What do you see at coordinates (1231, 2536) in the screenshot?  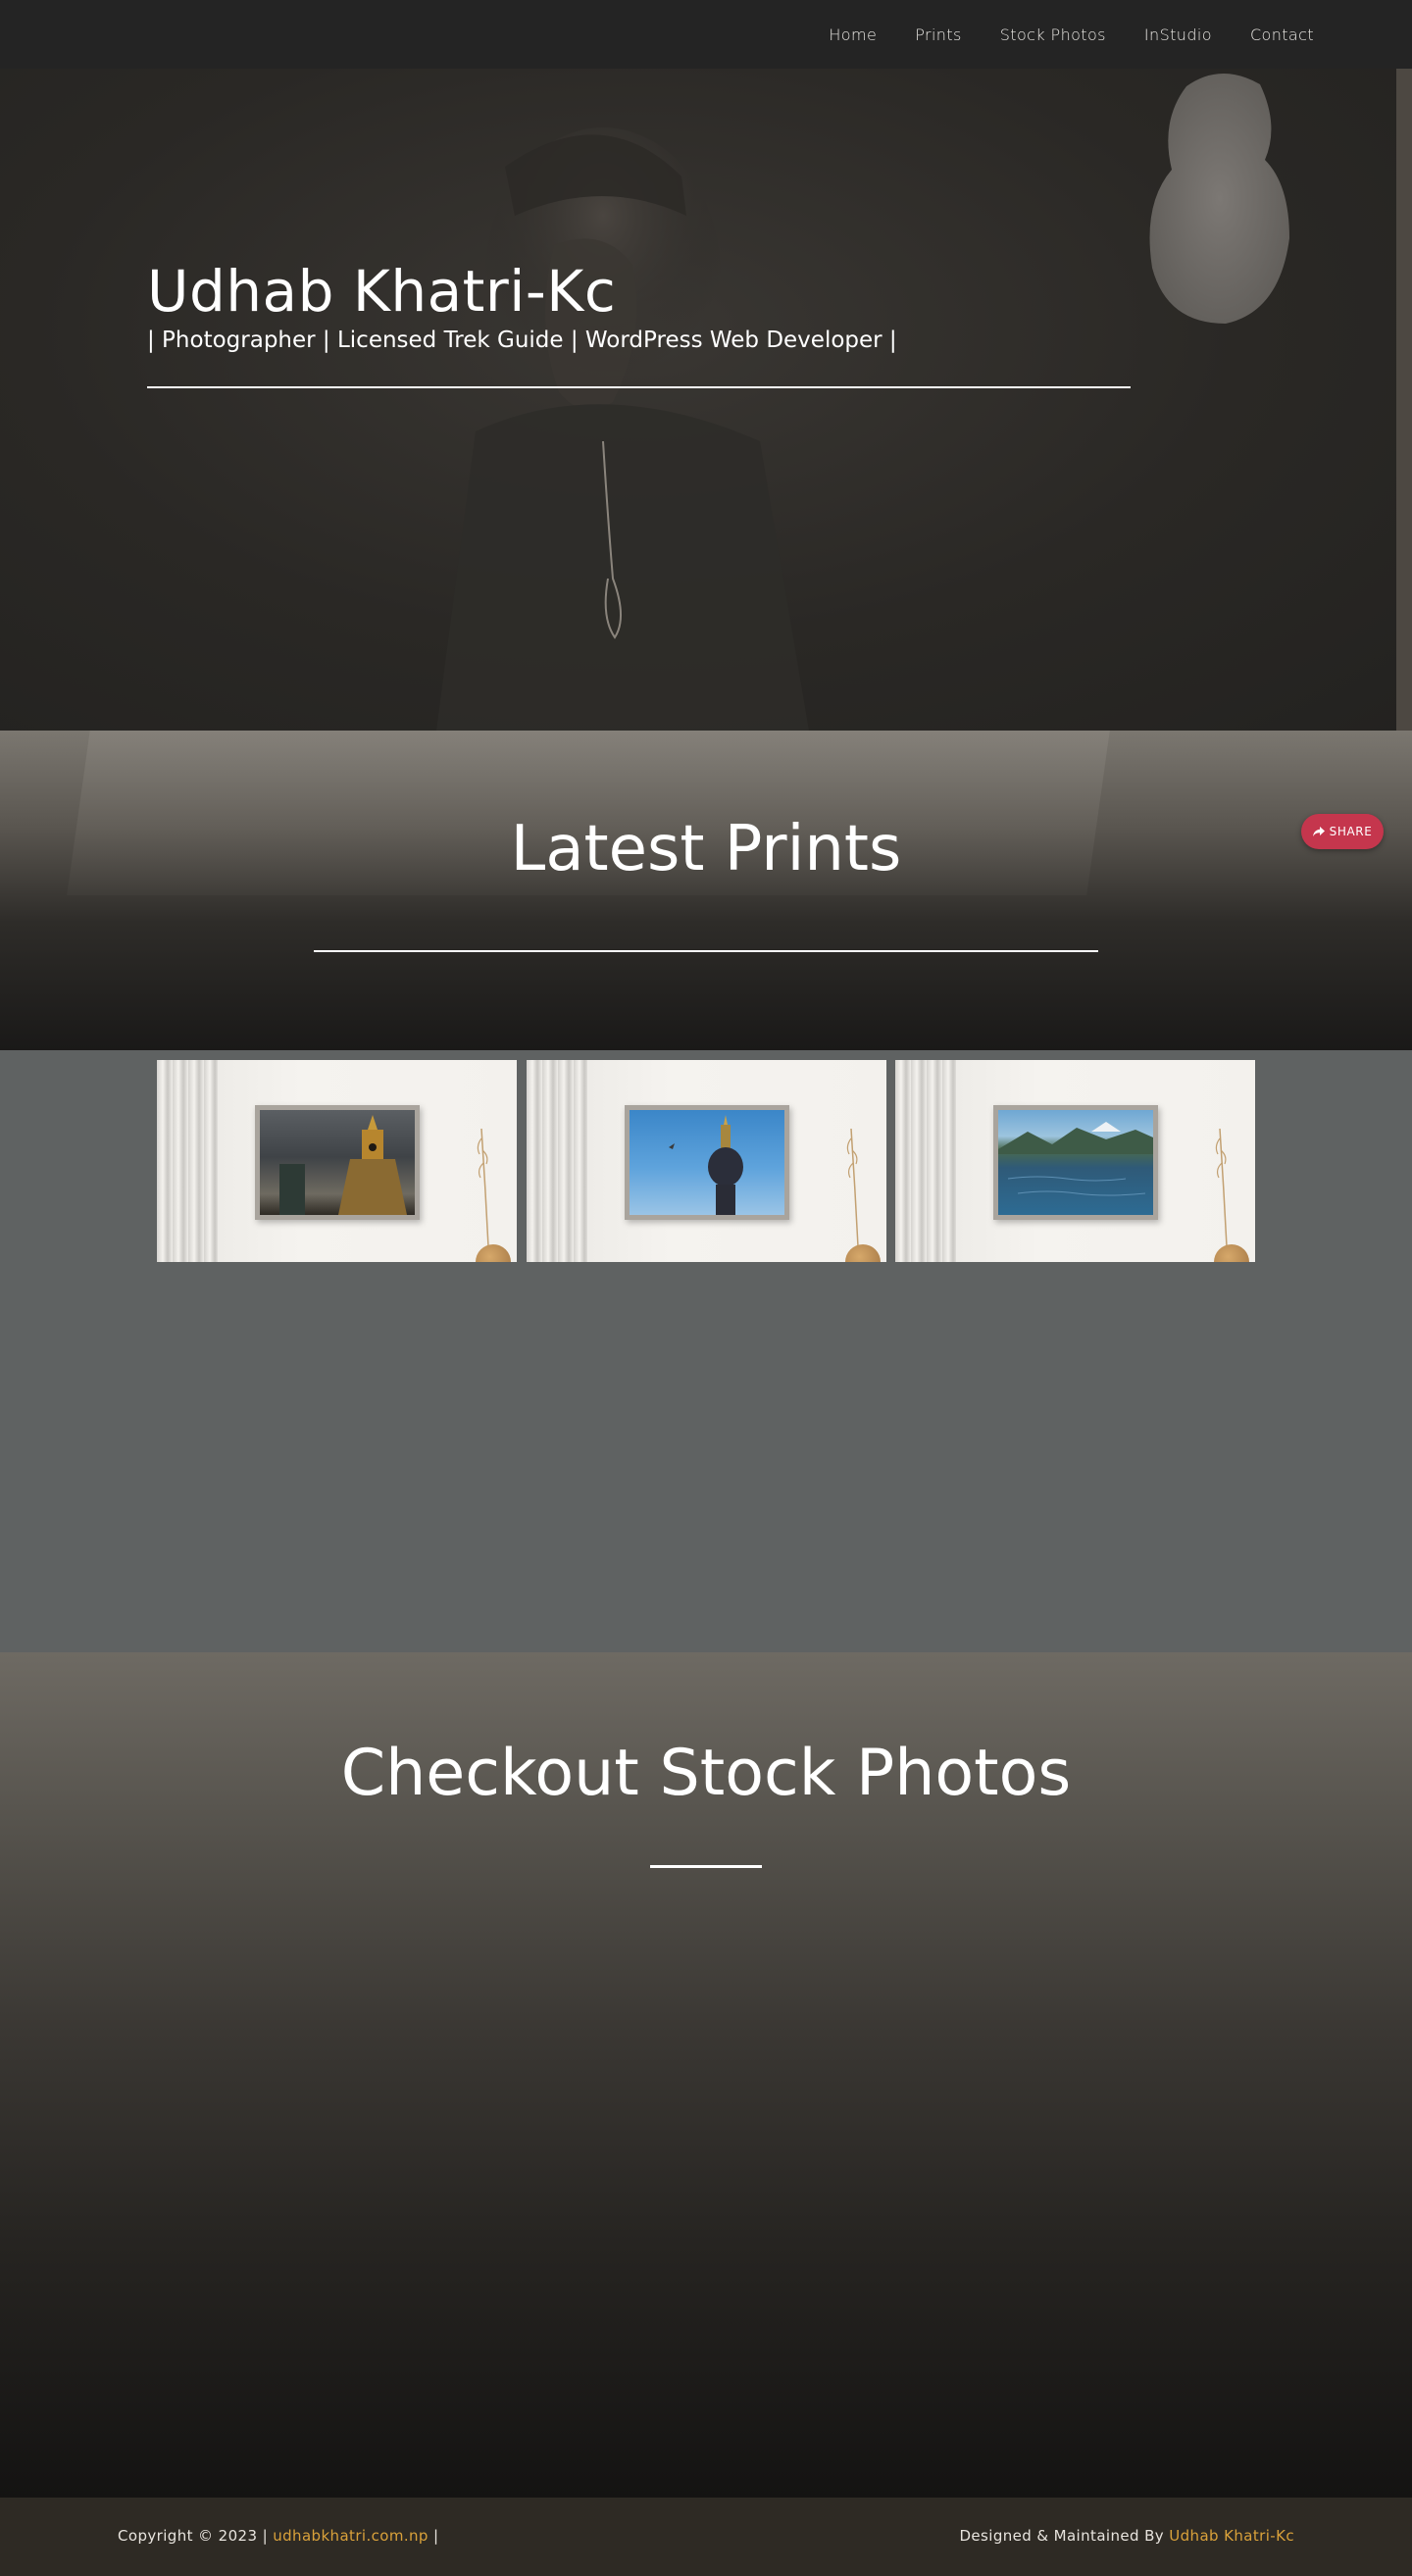 I see `footer-author-link: Udhab Khatri-Kc` at bounding box center [1231, 2536].